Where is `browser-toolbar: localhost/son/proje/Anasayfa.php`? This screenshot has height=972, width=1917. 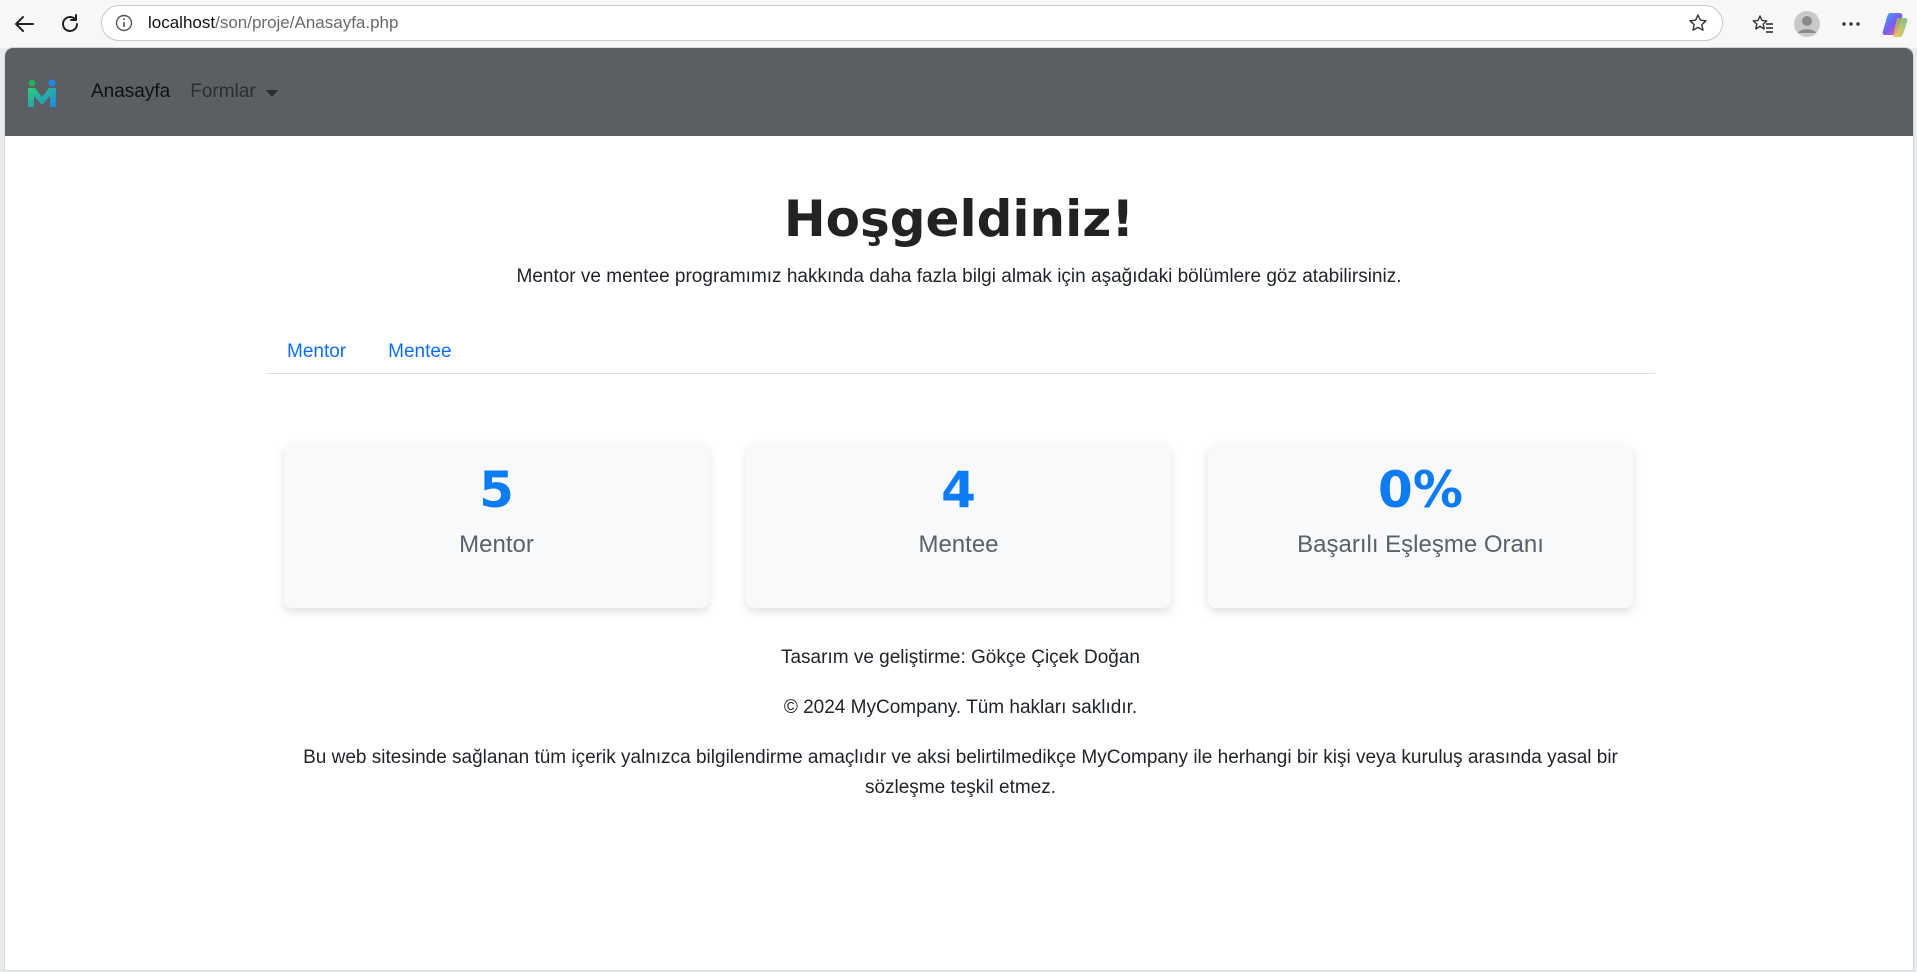 browser-toolbar: localhost/son/proje/Anasayfa.php is located at coordinates (958, 24).